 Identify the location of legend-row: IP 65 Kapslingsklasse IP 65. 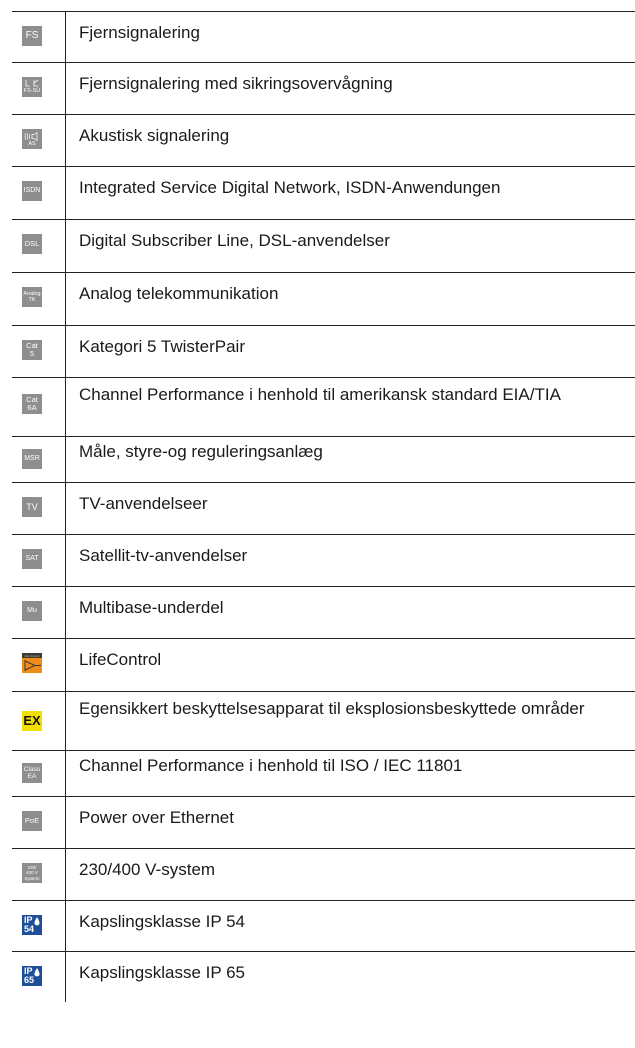
(323, 976).